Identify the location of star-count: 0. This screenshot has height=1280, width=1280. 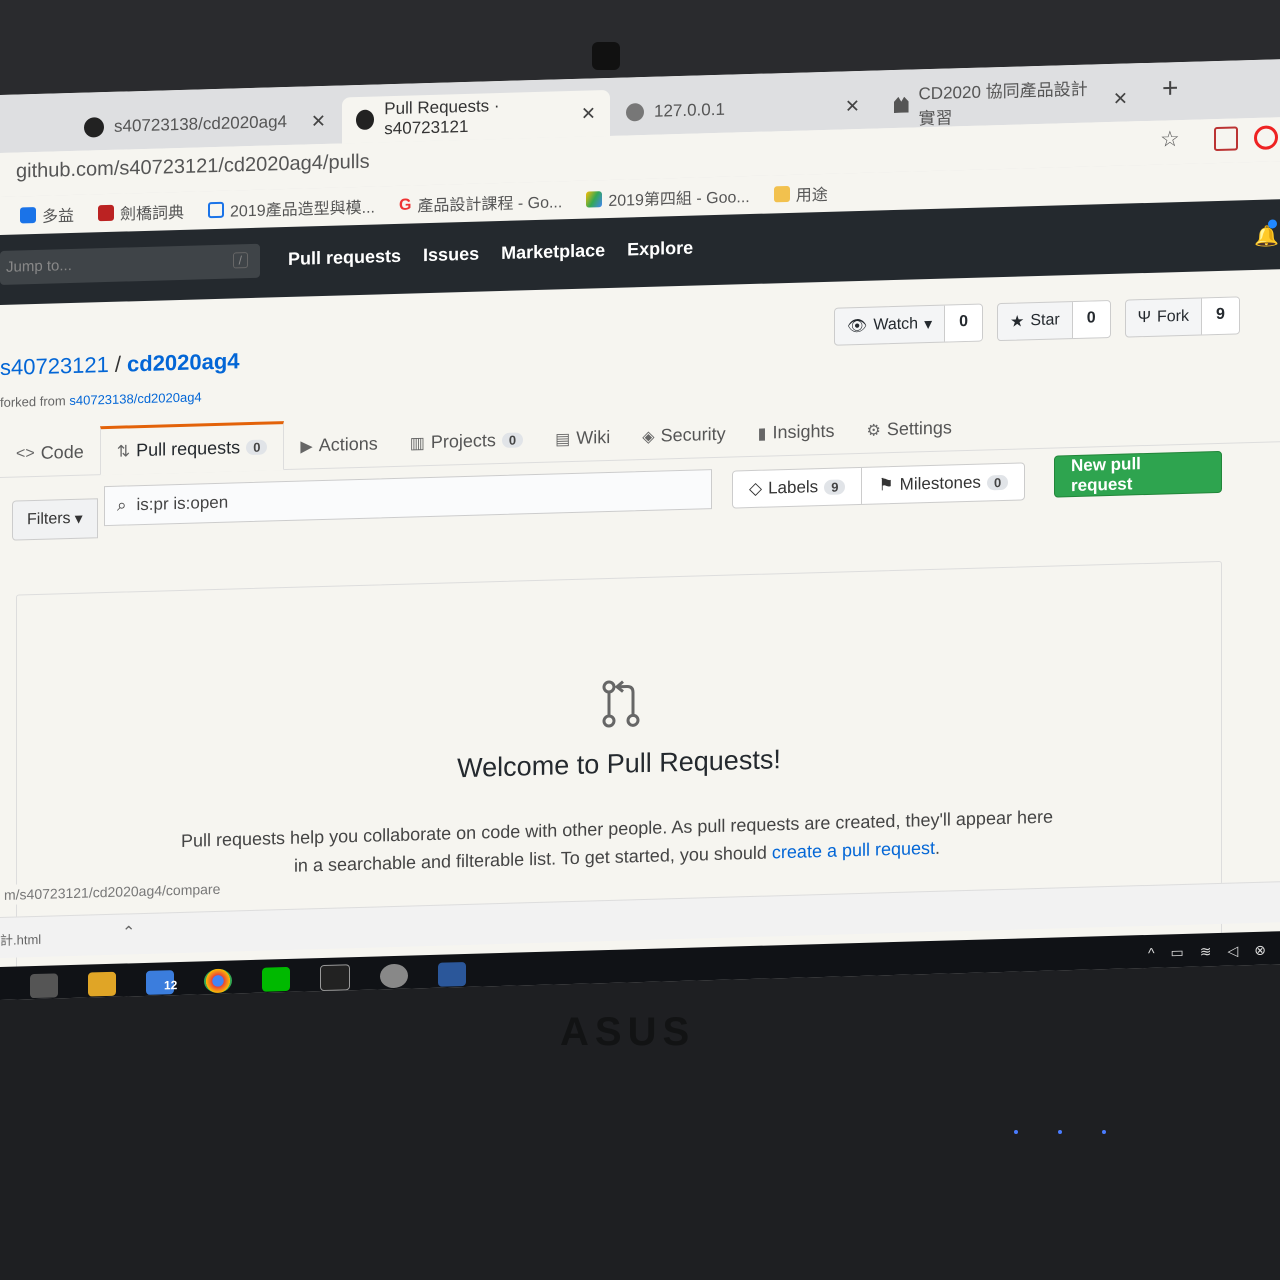
(1090, 320).